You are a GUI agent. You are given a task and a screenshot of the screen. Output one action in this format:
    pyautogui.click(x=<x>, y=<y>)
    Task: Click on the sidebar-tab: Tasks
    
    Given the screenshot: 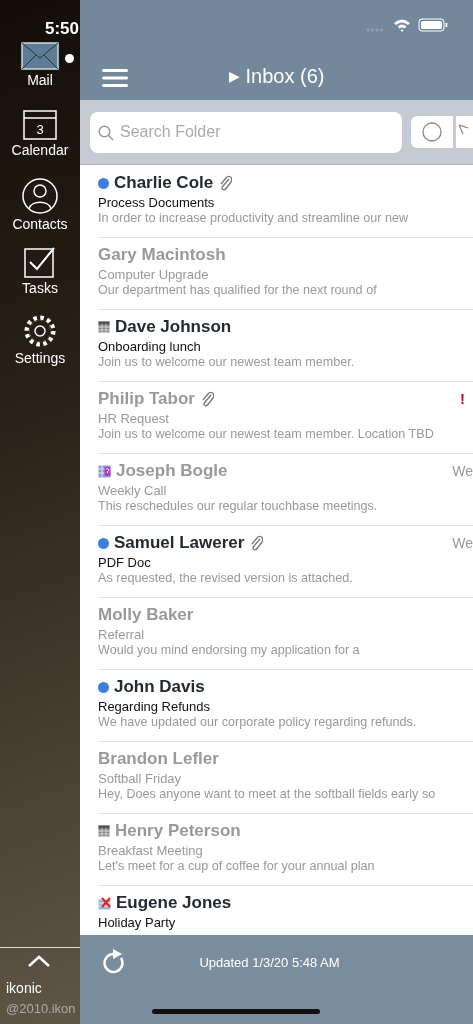 What is the action you would take?
    pyautogui.click(x=40, y=280)
    